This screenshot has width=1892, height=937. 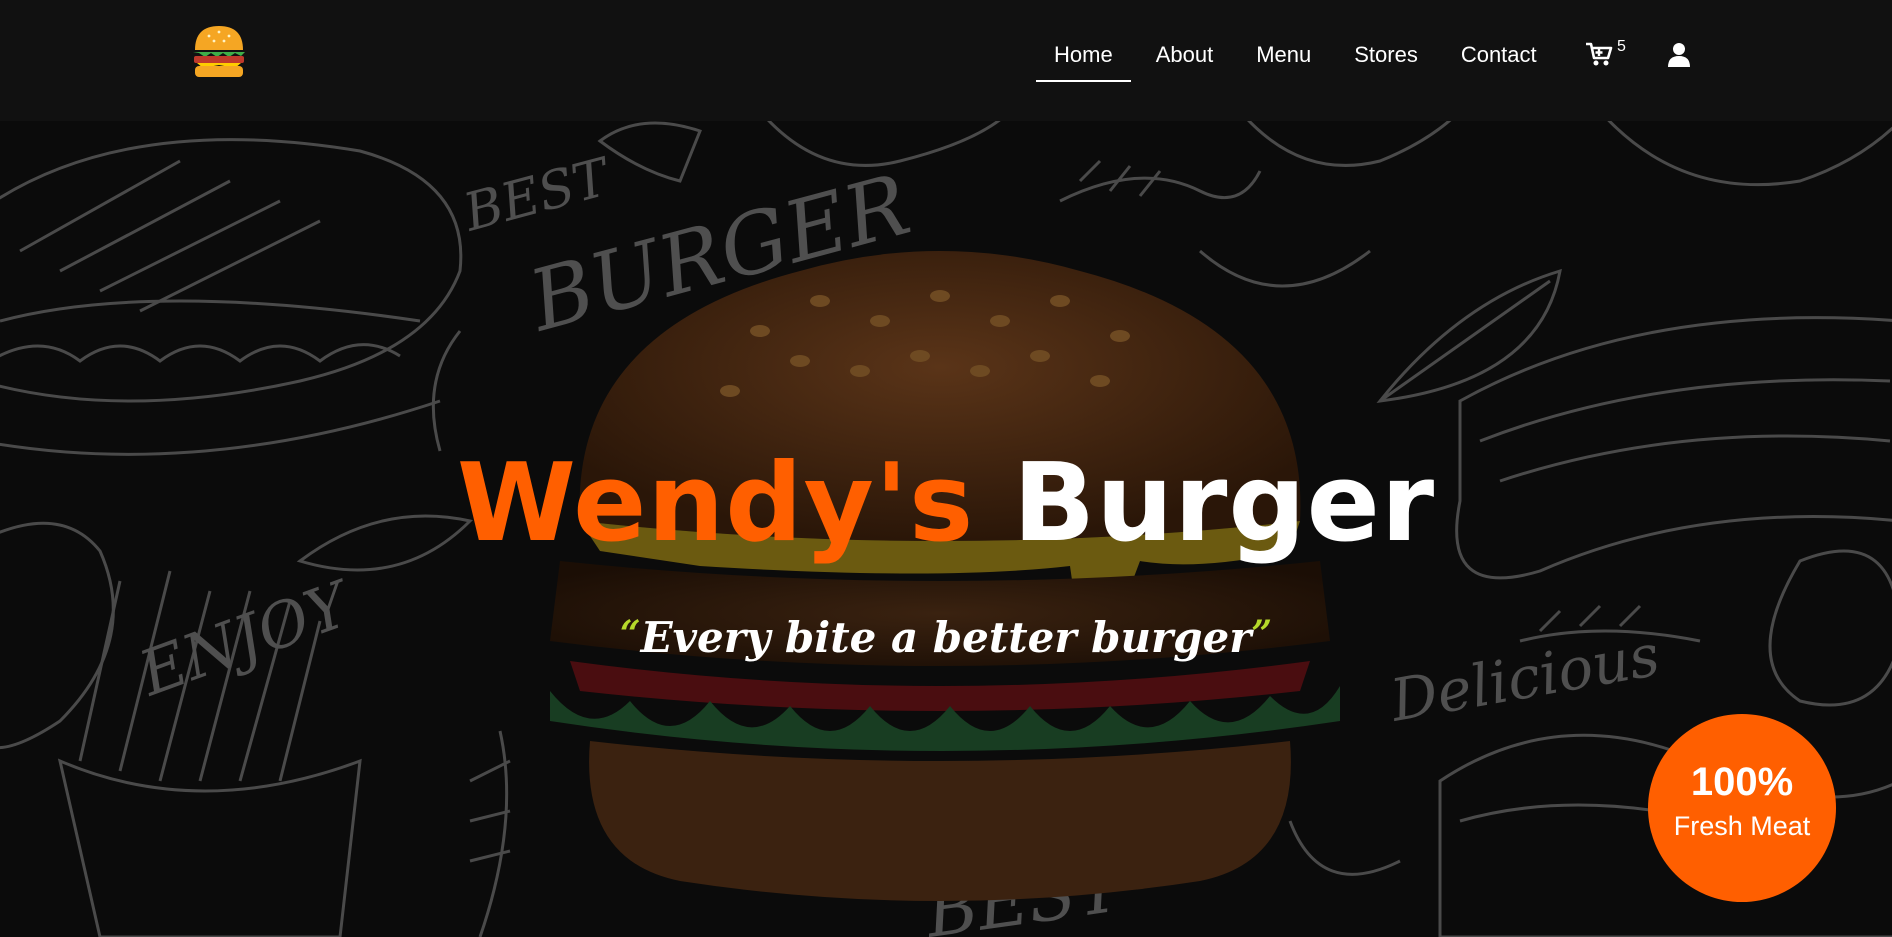 I want to click on nav-contact: Contact, so click(x=1499, y=59).